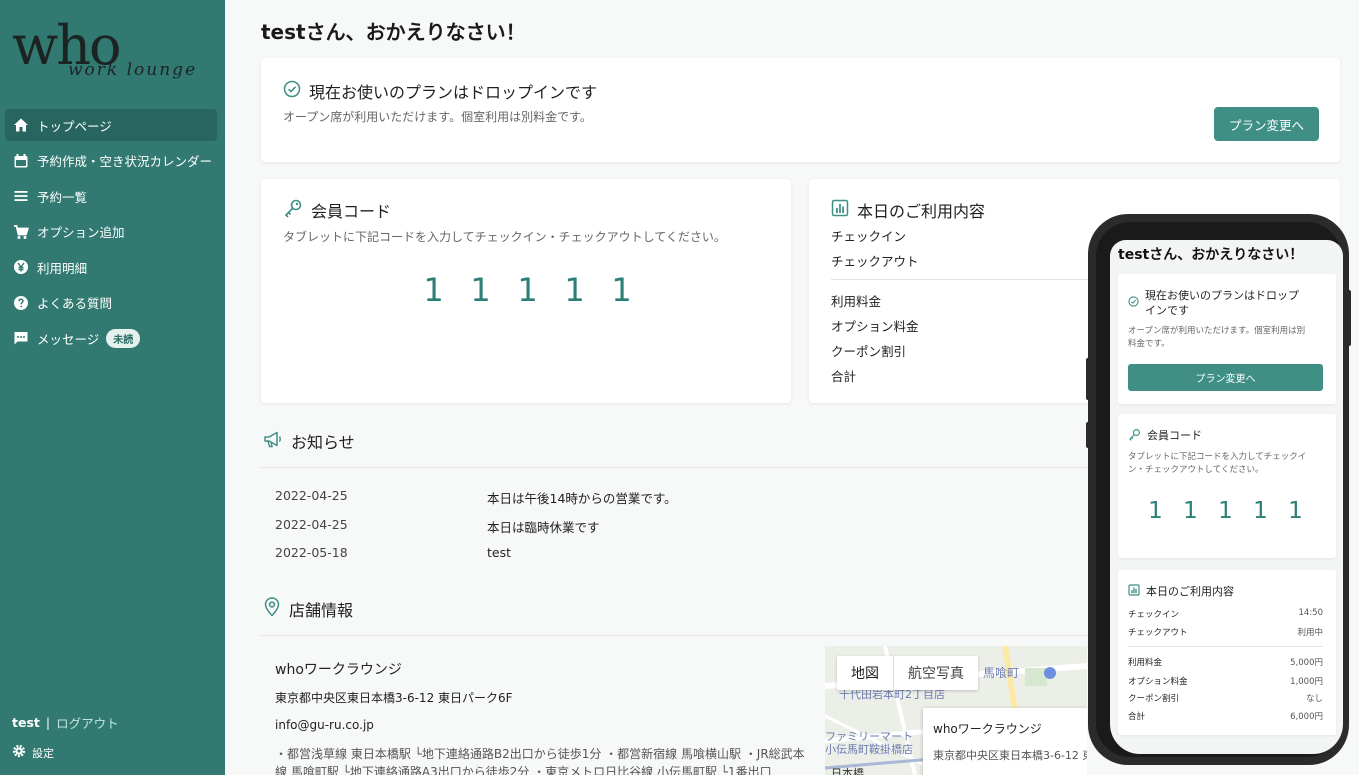  I want to click on mobile-member-code-title: 会員コード, so click(1165, 436).